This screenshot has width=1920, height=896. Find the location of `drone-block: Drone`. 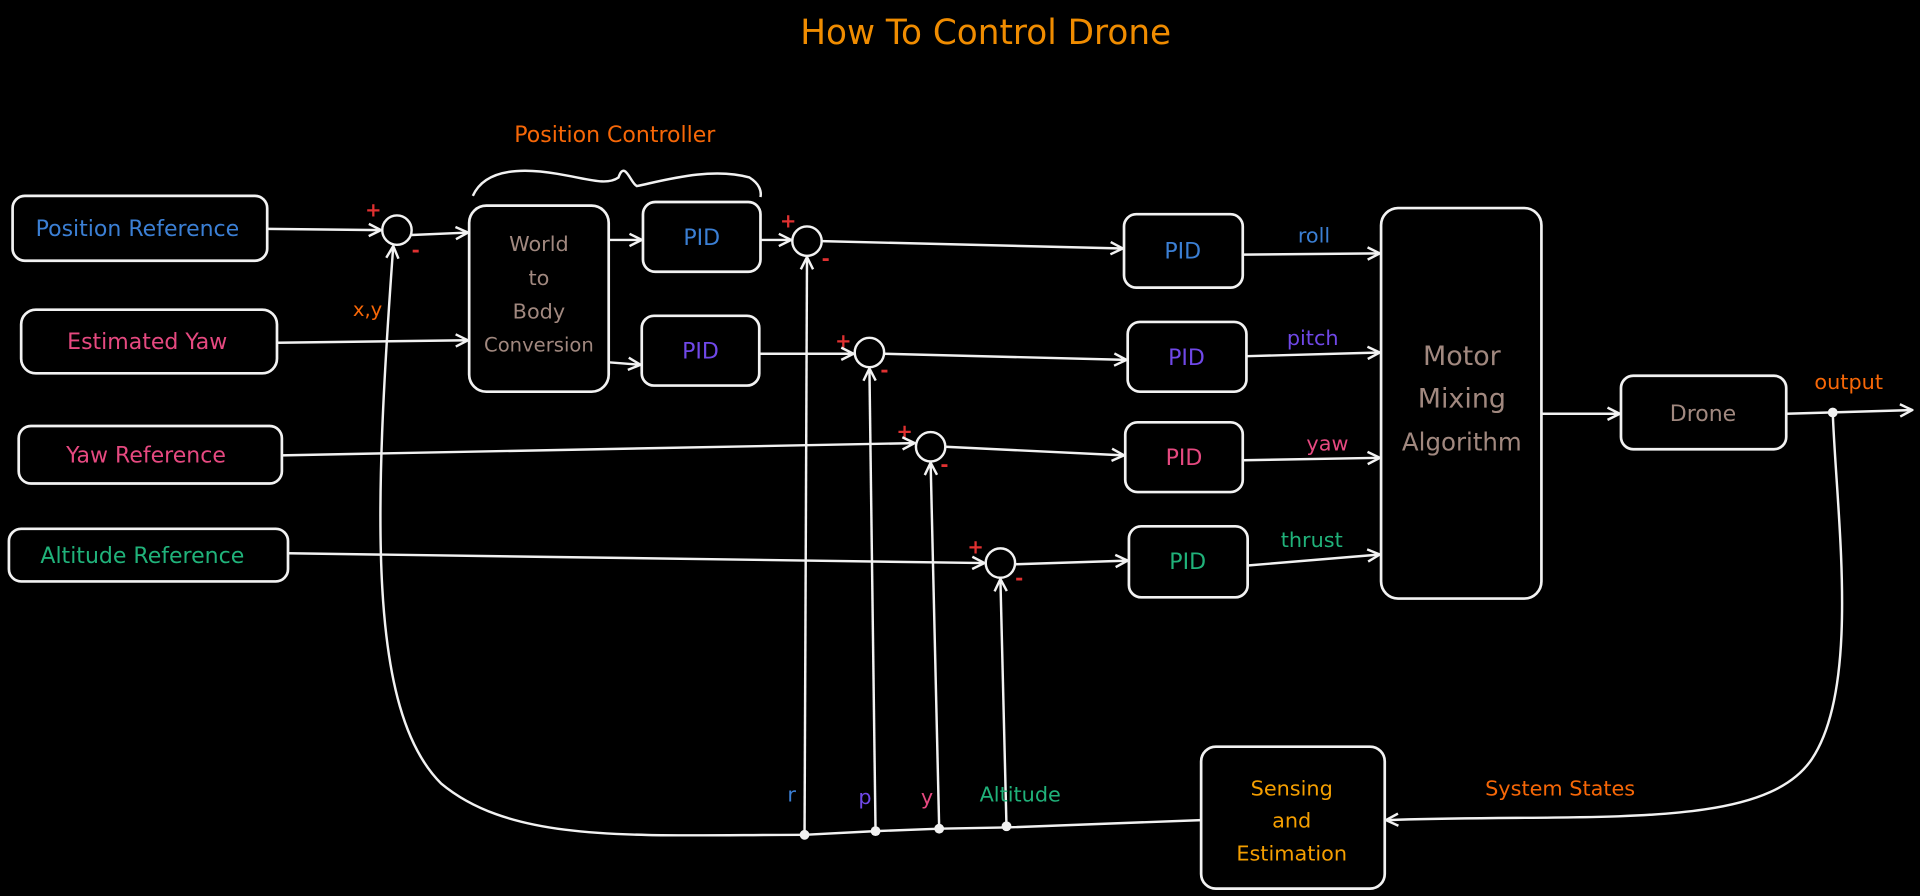

drone-block: Drone is located at coordinates (1703, 412).